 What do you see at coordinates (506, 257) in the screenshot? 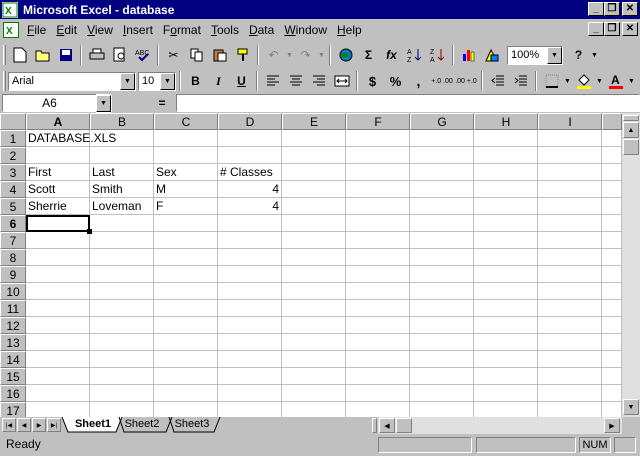
I see `cell-h8` at bounding box center [506, 257].